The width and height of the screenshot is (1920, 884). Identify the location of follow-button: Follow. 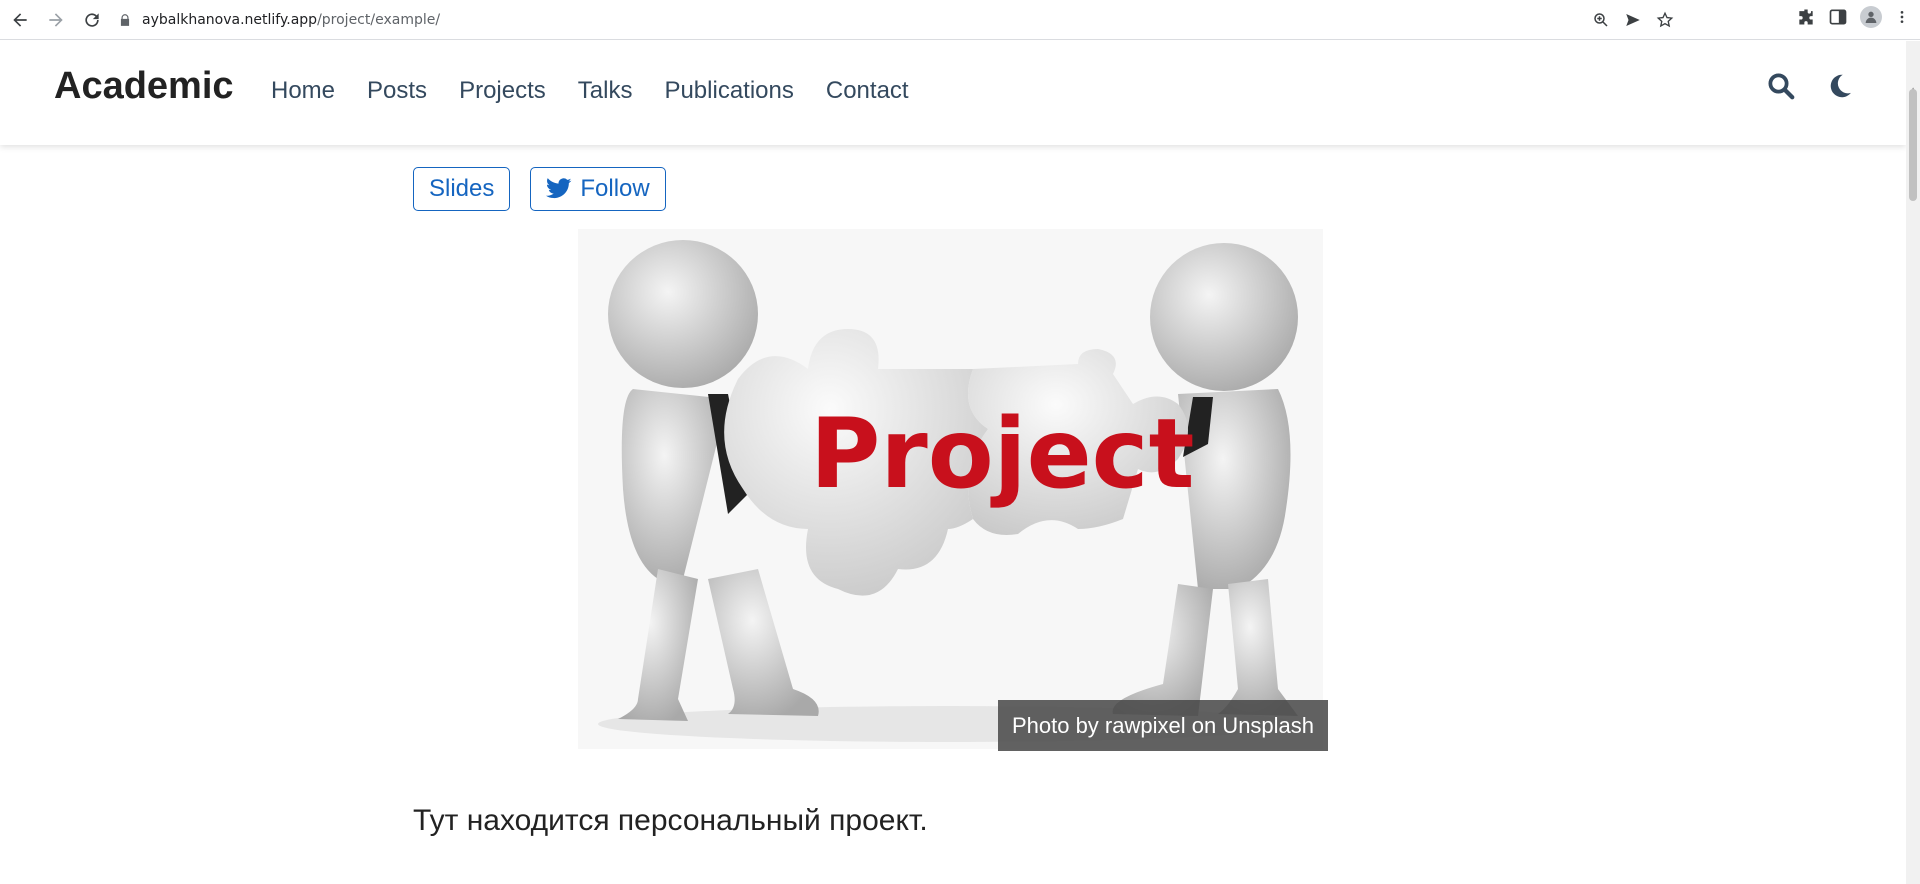
(598, 189).